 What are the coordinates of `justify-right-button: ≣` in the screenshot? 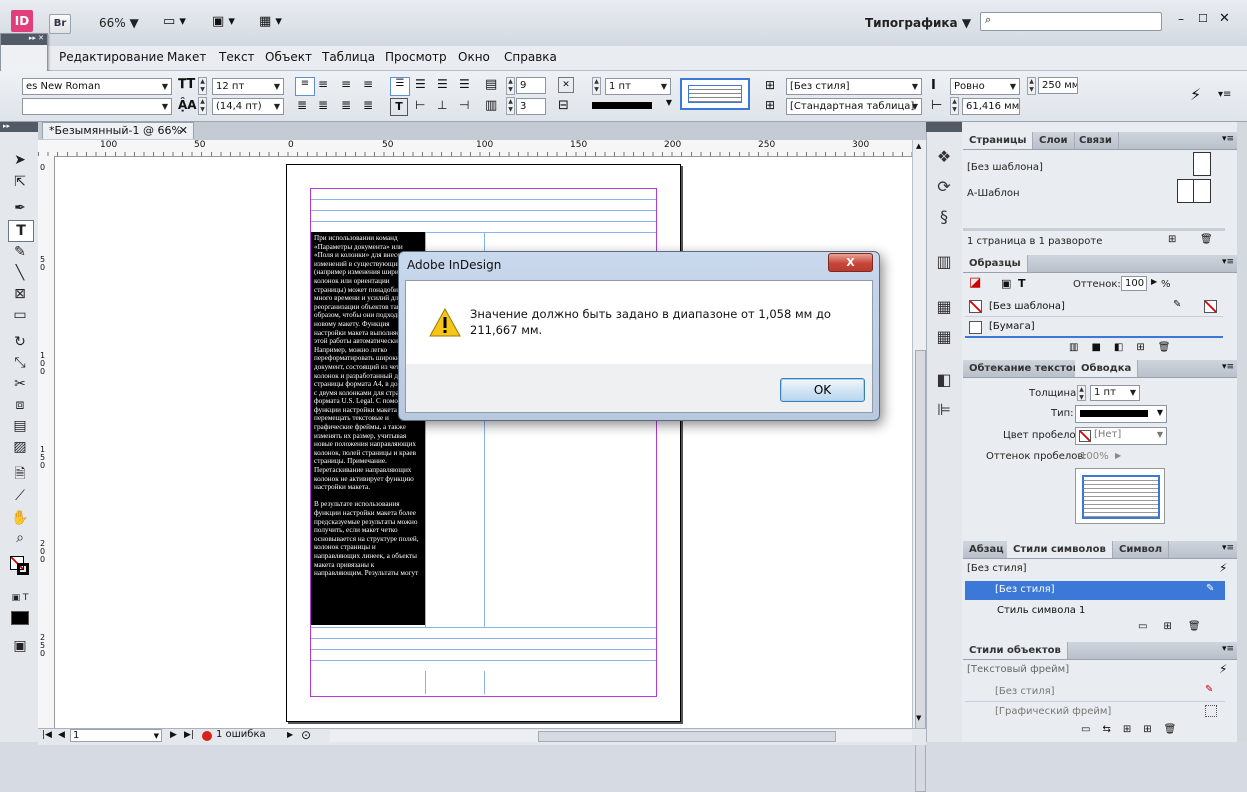 It's located at (346, 105).